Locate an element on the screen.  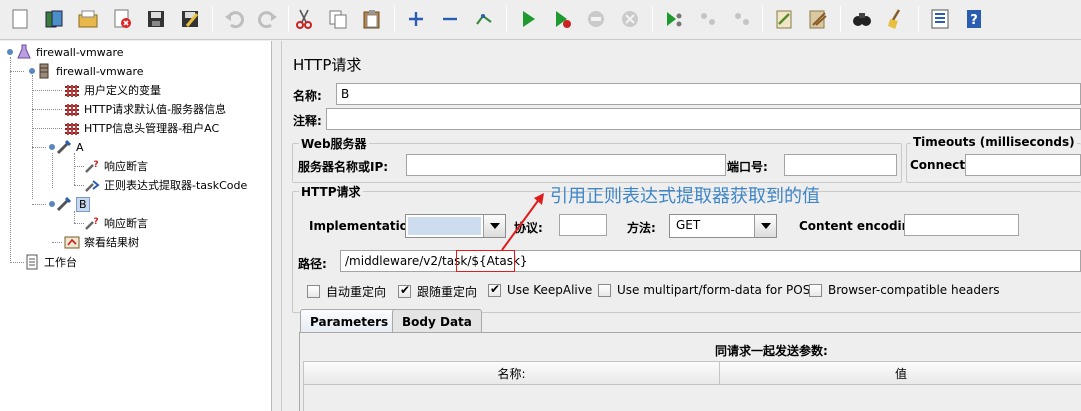
implementation-select is located at coordinates (455, 226).